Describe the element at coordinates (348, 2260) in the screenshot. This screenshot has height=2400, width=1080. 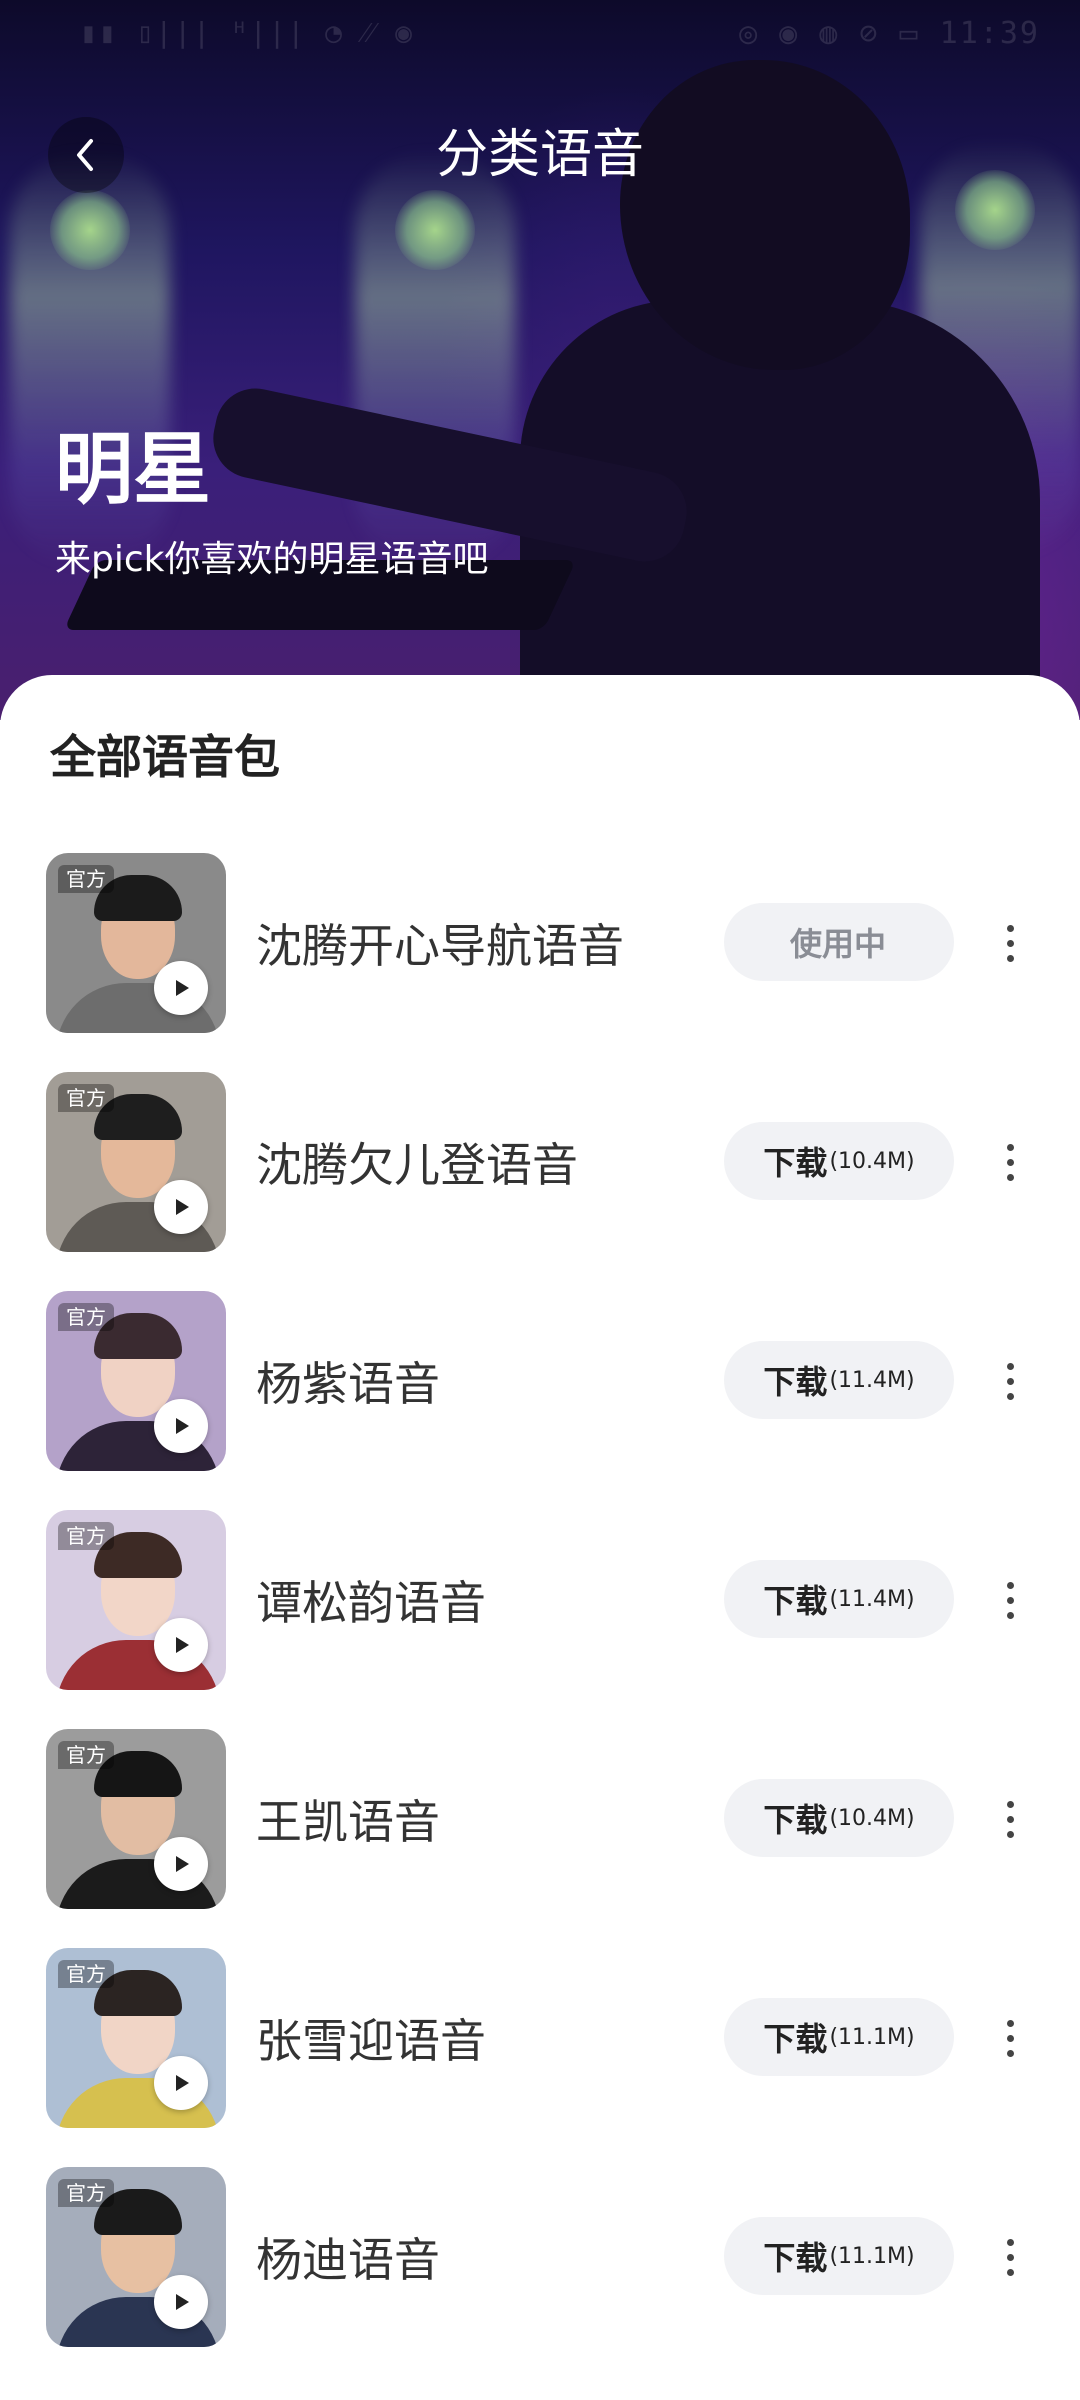
I see `voice-pack-name: 杨迪语音` at that location.